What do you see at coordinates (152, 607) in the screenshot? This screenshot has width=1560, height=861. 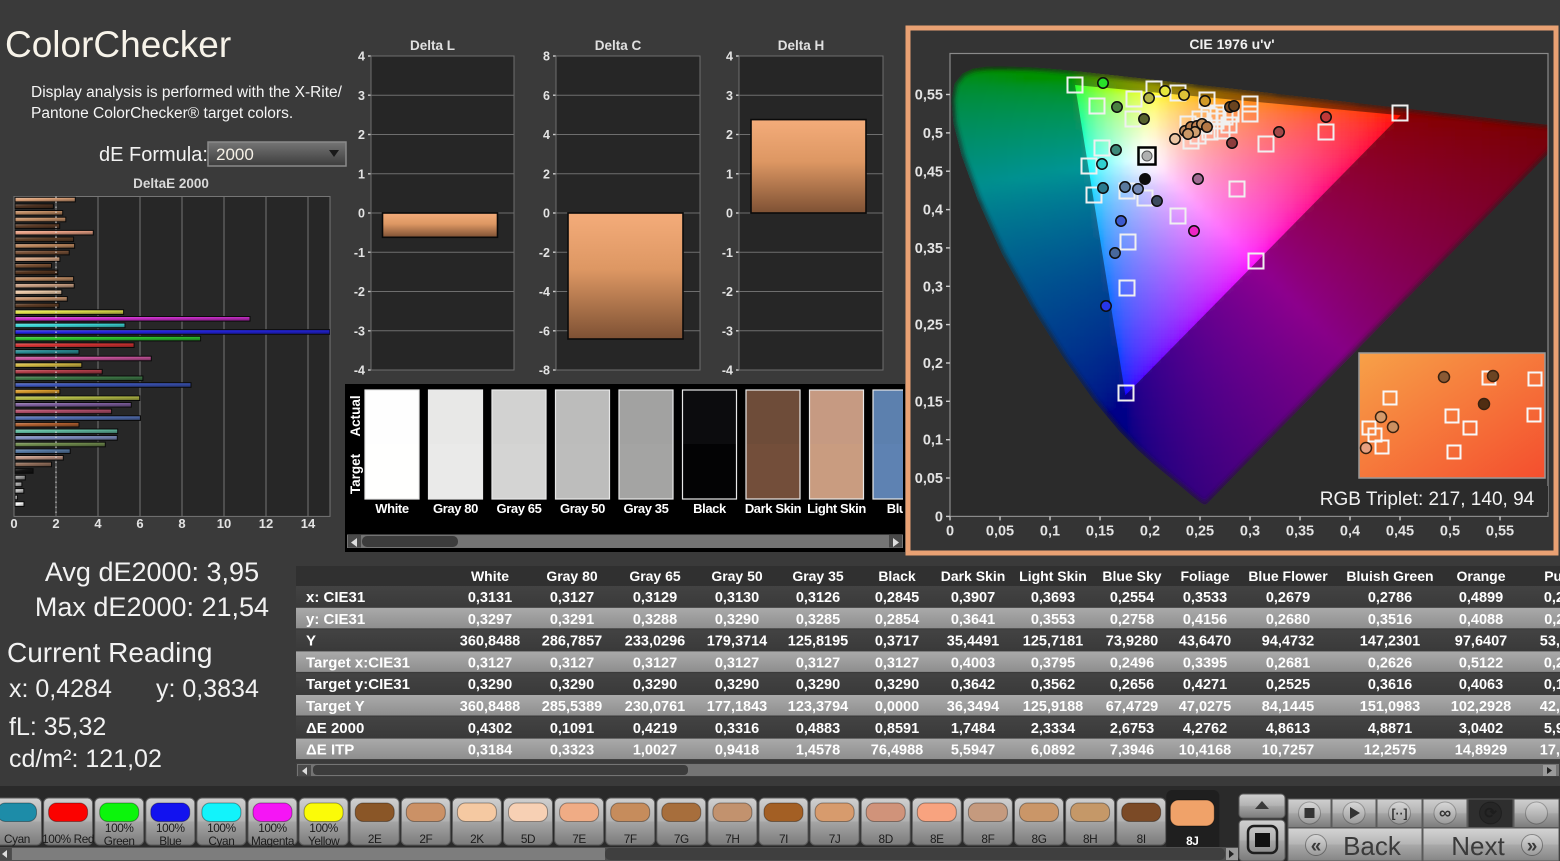 I see `svg-text: Max dE2000: 21,54` at bounding box center [152, 607].